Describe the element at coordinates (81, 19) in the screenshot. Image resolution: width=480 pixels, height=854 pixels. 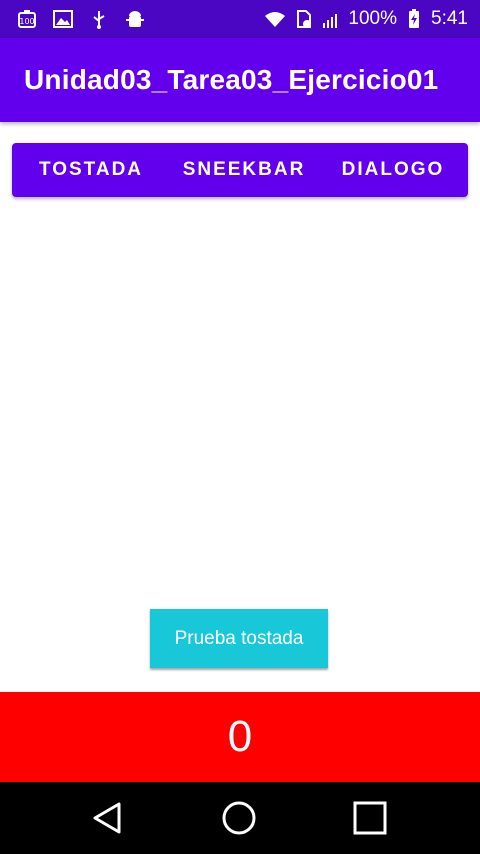
I see `notification-icons: 100` at that location.